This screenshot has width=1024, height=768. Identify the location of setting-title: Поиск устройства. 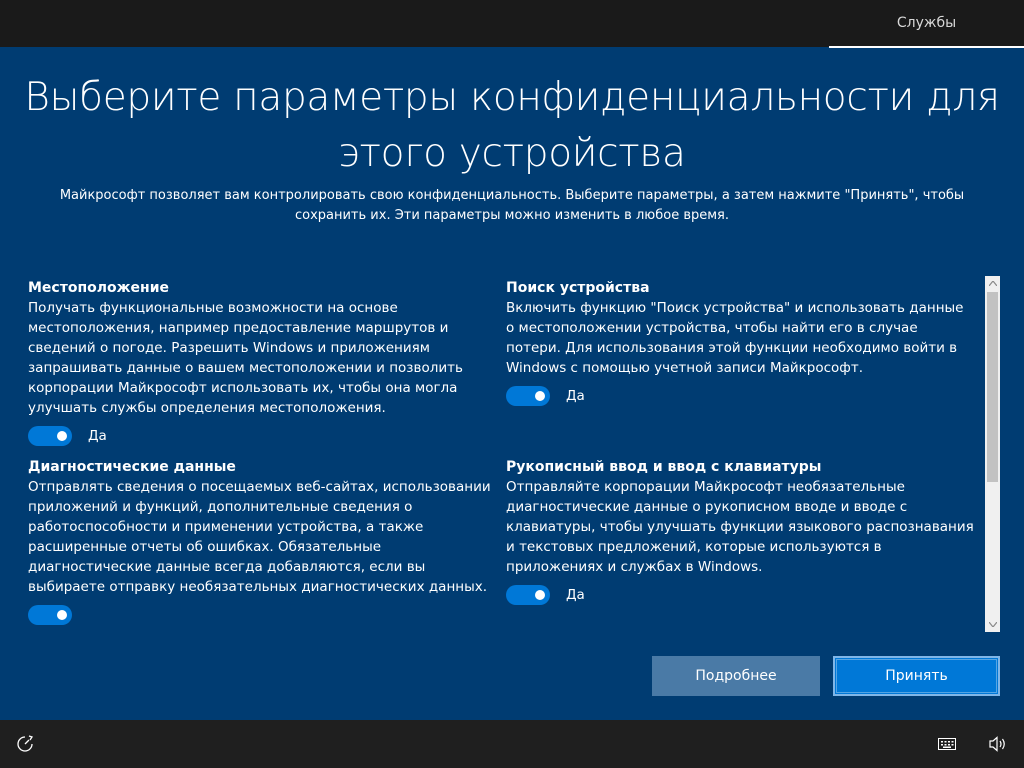
(578, 288).